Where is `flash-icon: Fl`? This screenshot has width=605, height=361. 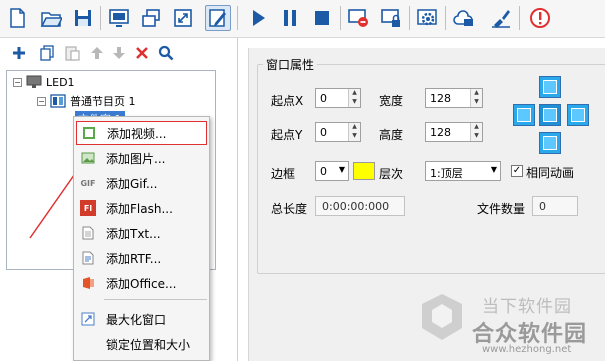
flash-icon: Fl is located at coordinates (88, 208).